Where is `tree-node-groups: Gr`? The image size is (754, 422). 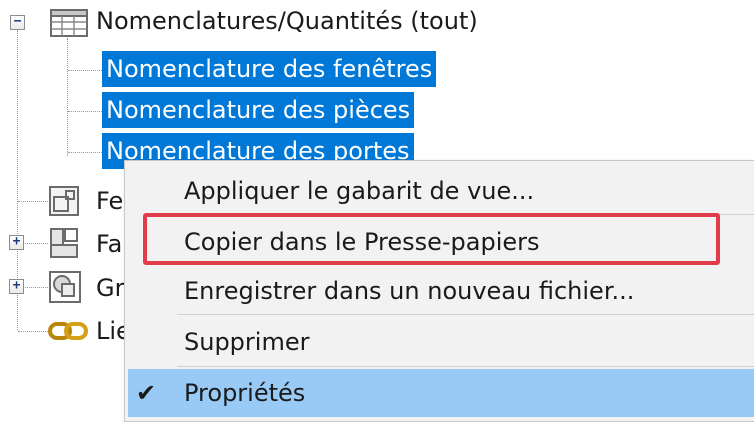
tree-node-groups: Gr is located at coordinates (110, 288).